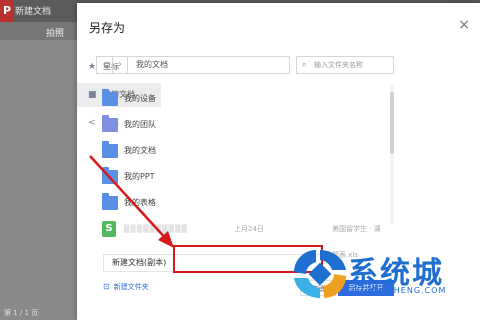  I want to click on list-item: 我的PPT, so click(241, 177).